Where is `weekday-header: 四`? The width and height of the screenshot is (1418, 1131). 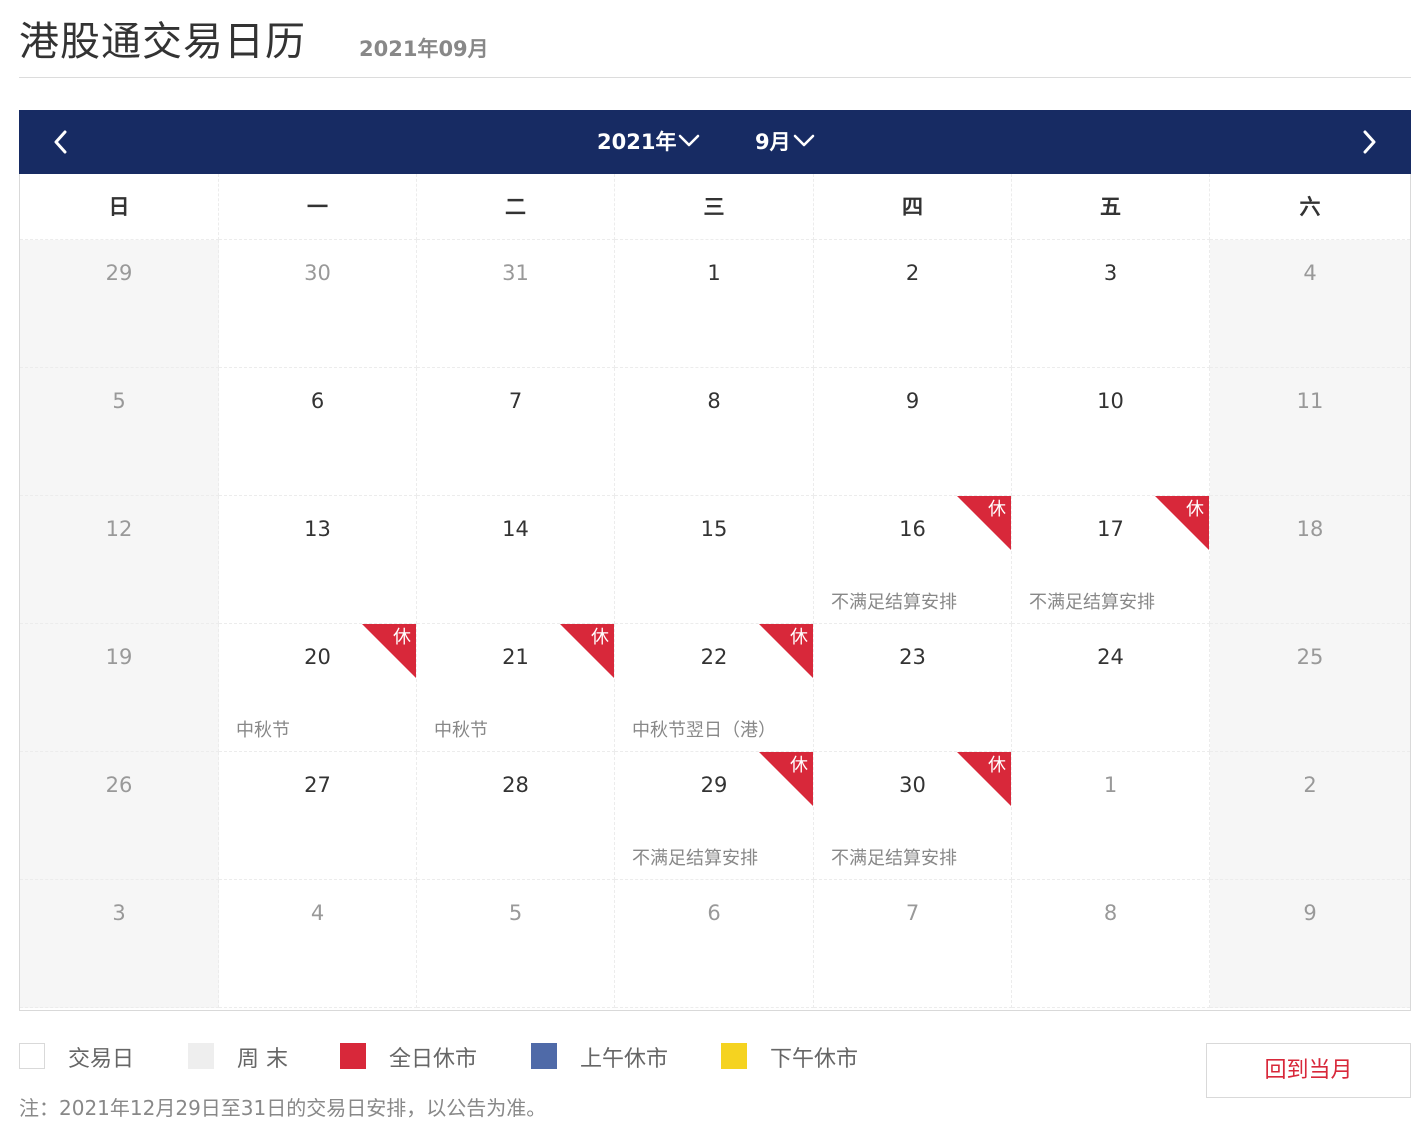
weekday-header: 四 is located at coordinates (913, 207).